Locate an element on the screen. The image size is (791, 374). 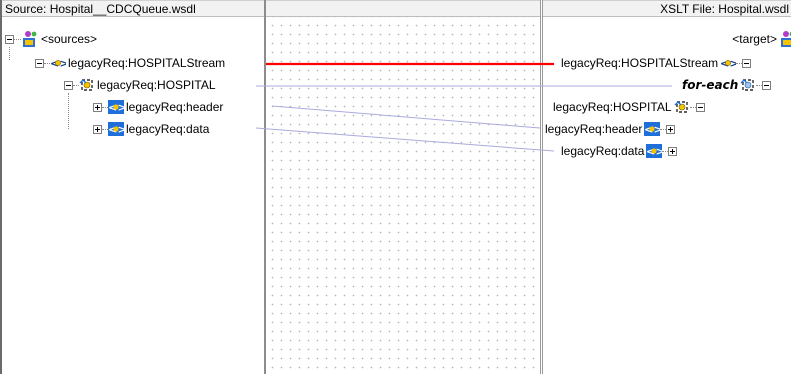
tree-node-hospitalstream: < > legacyReq:HOSPITALStream is located at coordinates (131, 63).